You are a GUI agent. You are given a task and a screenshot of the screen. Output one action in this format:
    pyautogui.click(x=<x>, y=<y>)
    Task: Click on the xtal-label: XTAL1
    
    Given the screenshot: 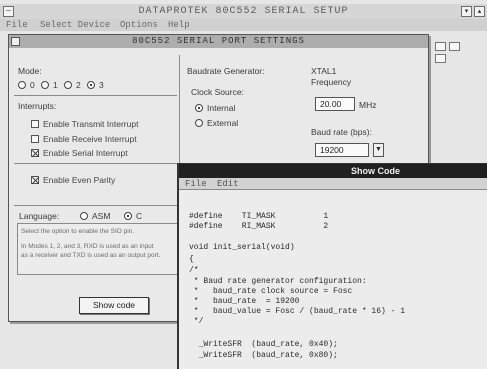 What is the action you would take?
    pyautogui.click(x=324, y=71)
    